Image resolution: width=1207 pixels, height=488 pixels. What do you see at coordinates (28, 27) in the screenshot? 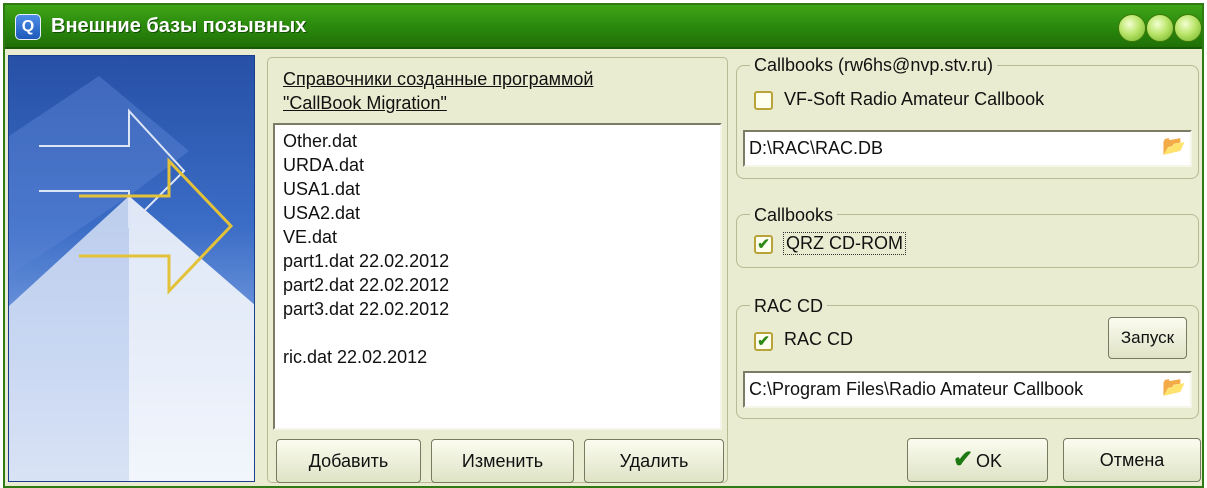
I see `app-logo-icon: Q` at bounding box center [28, 27].